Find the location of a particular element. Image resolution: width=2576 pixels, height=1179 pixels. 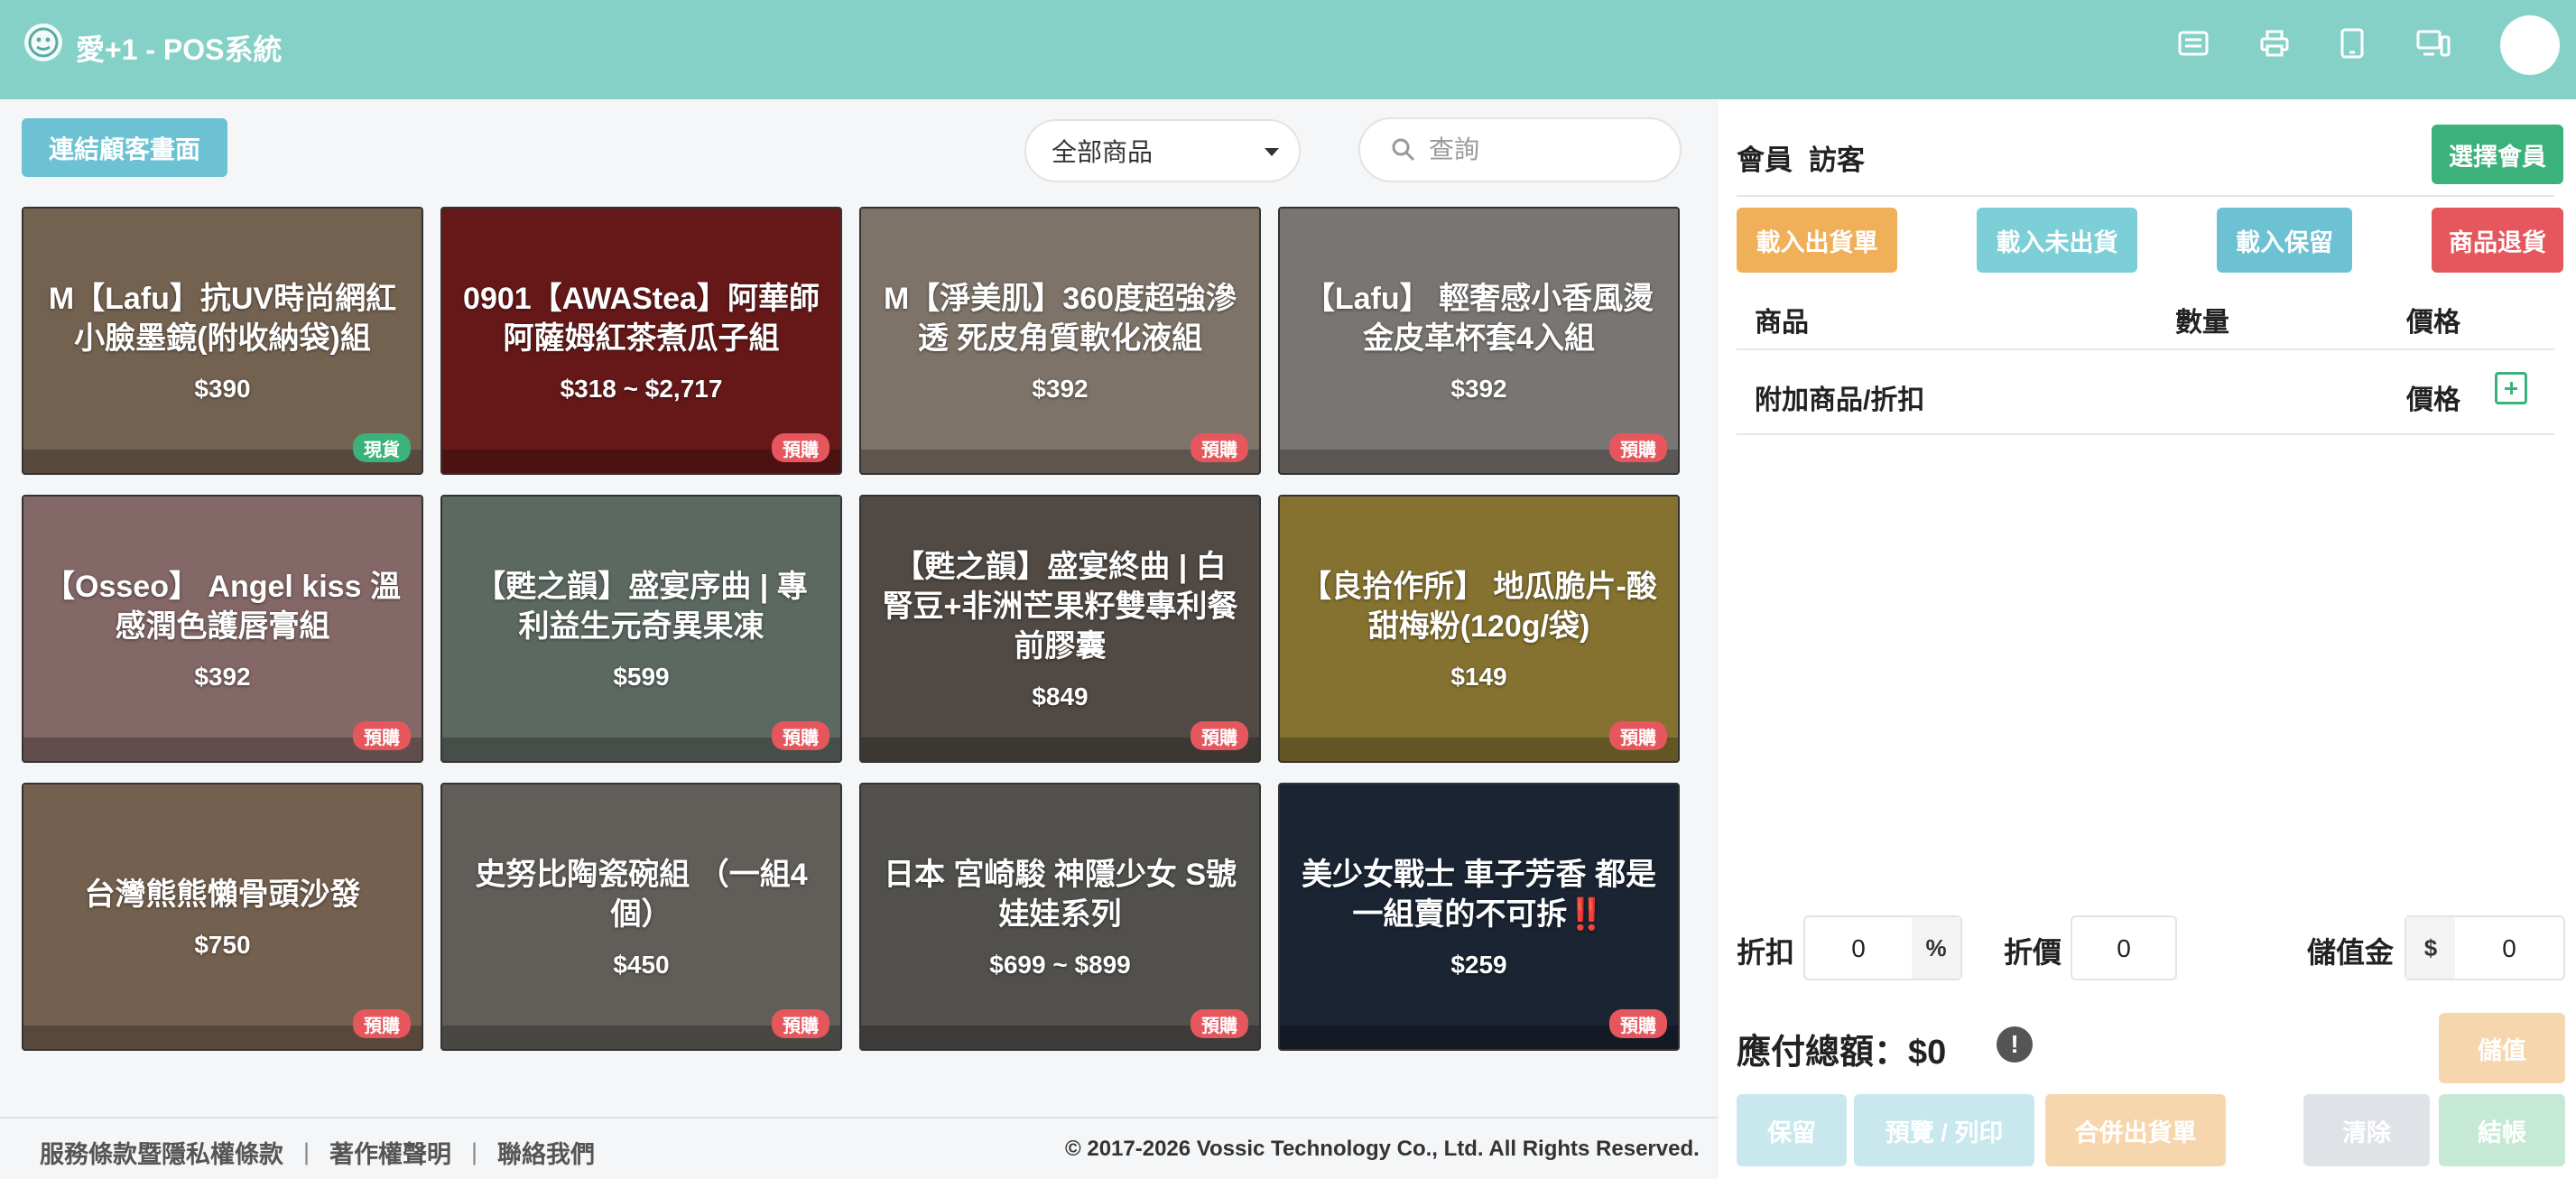

product-card: 台灣熊熊懶骨頭沙發 $750 預購 is located at coordinates (223, 917).